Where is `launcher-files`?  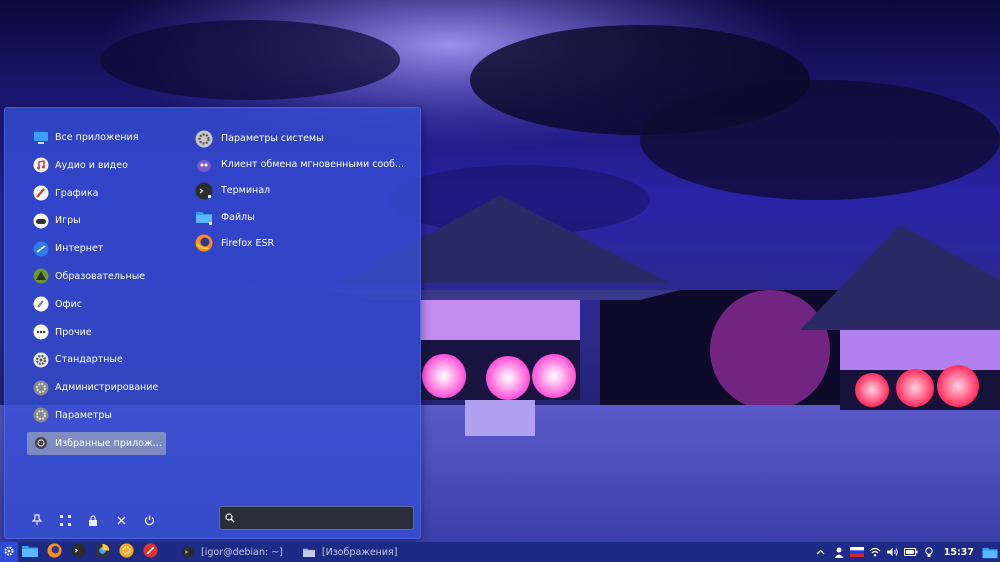 launcher-files is located at coordinates (30, 552).